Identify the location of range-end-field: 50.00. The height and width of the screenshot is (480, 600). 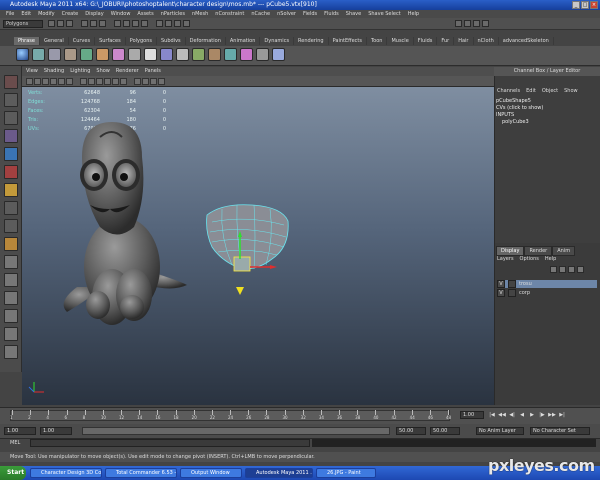
(445, 431).